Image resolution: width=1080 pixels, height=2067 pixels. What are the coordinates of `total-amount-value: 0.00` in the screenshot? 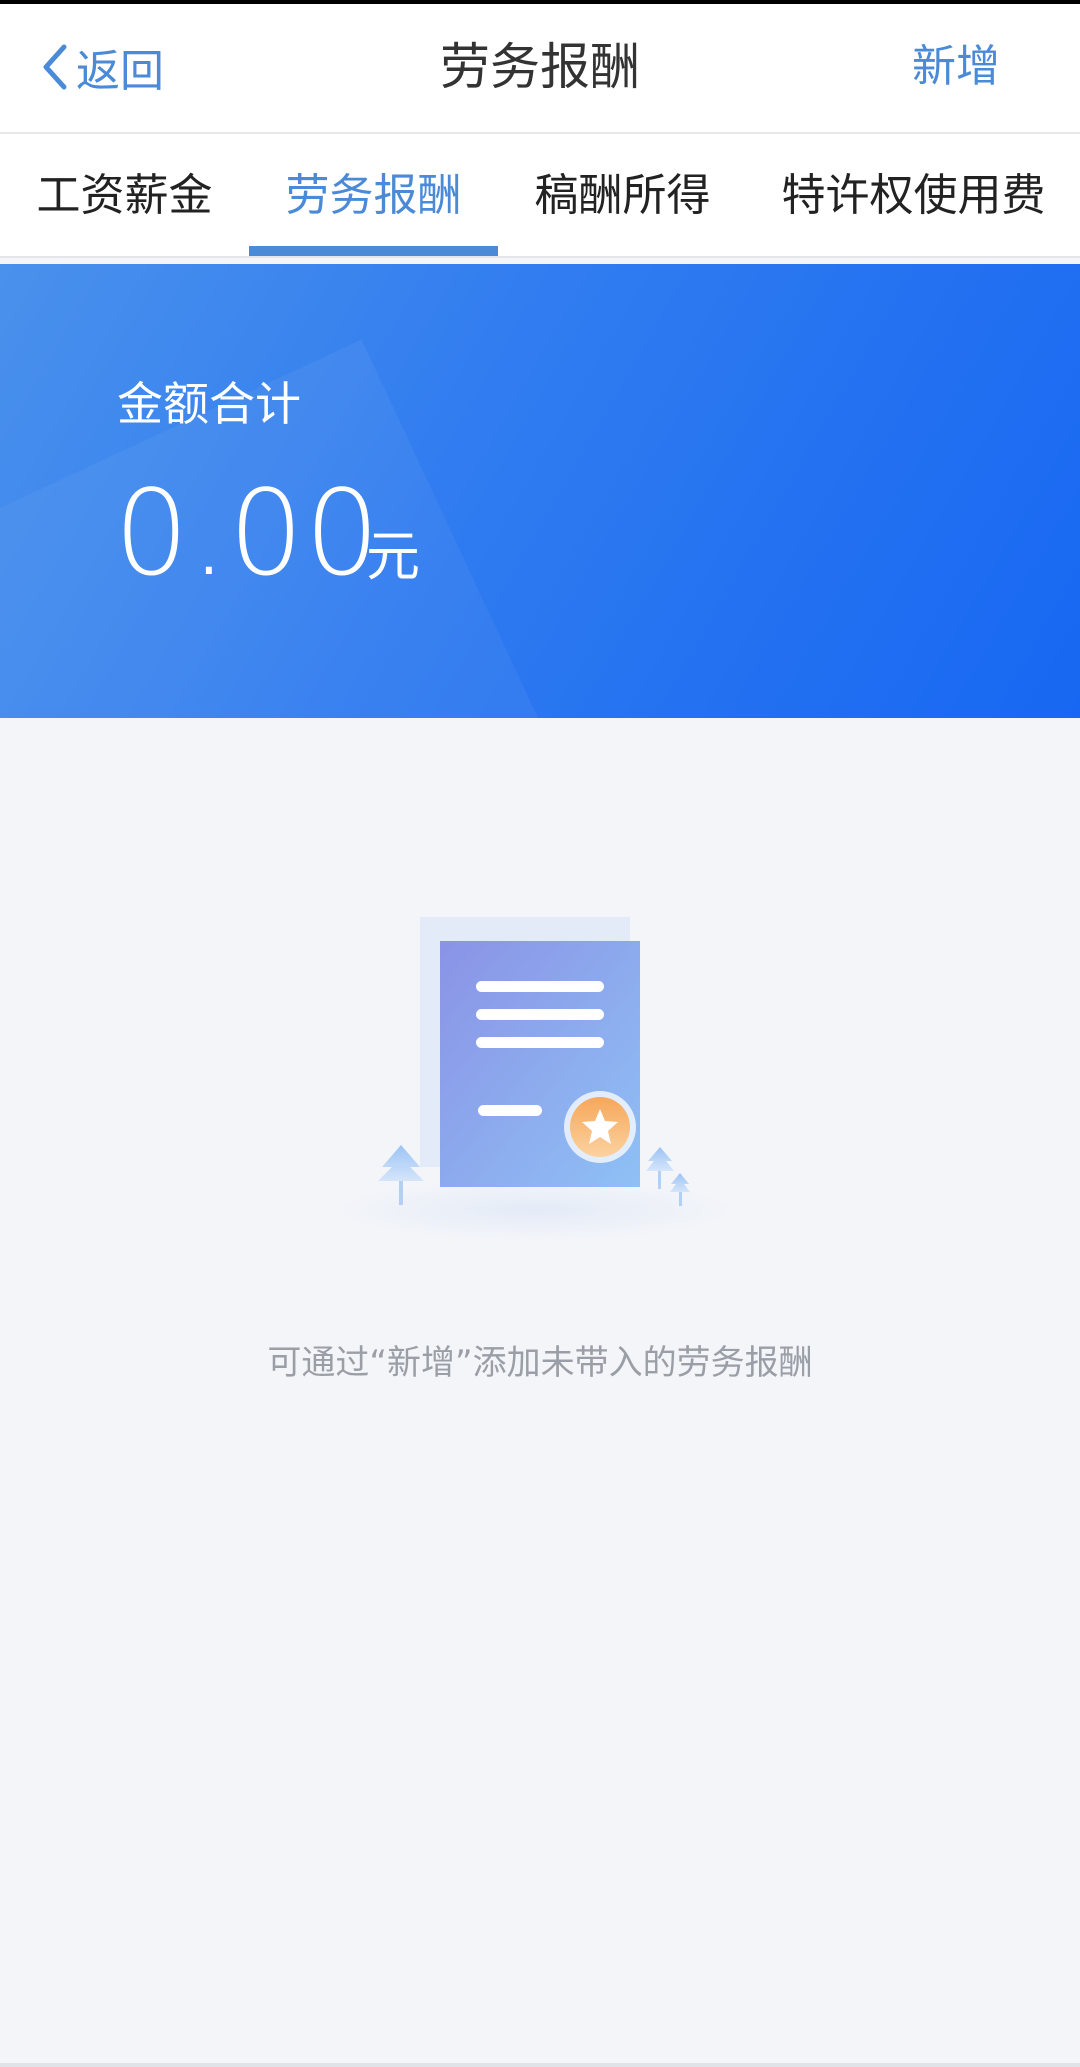 It's located at (247, 533).